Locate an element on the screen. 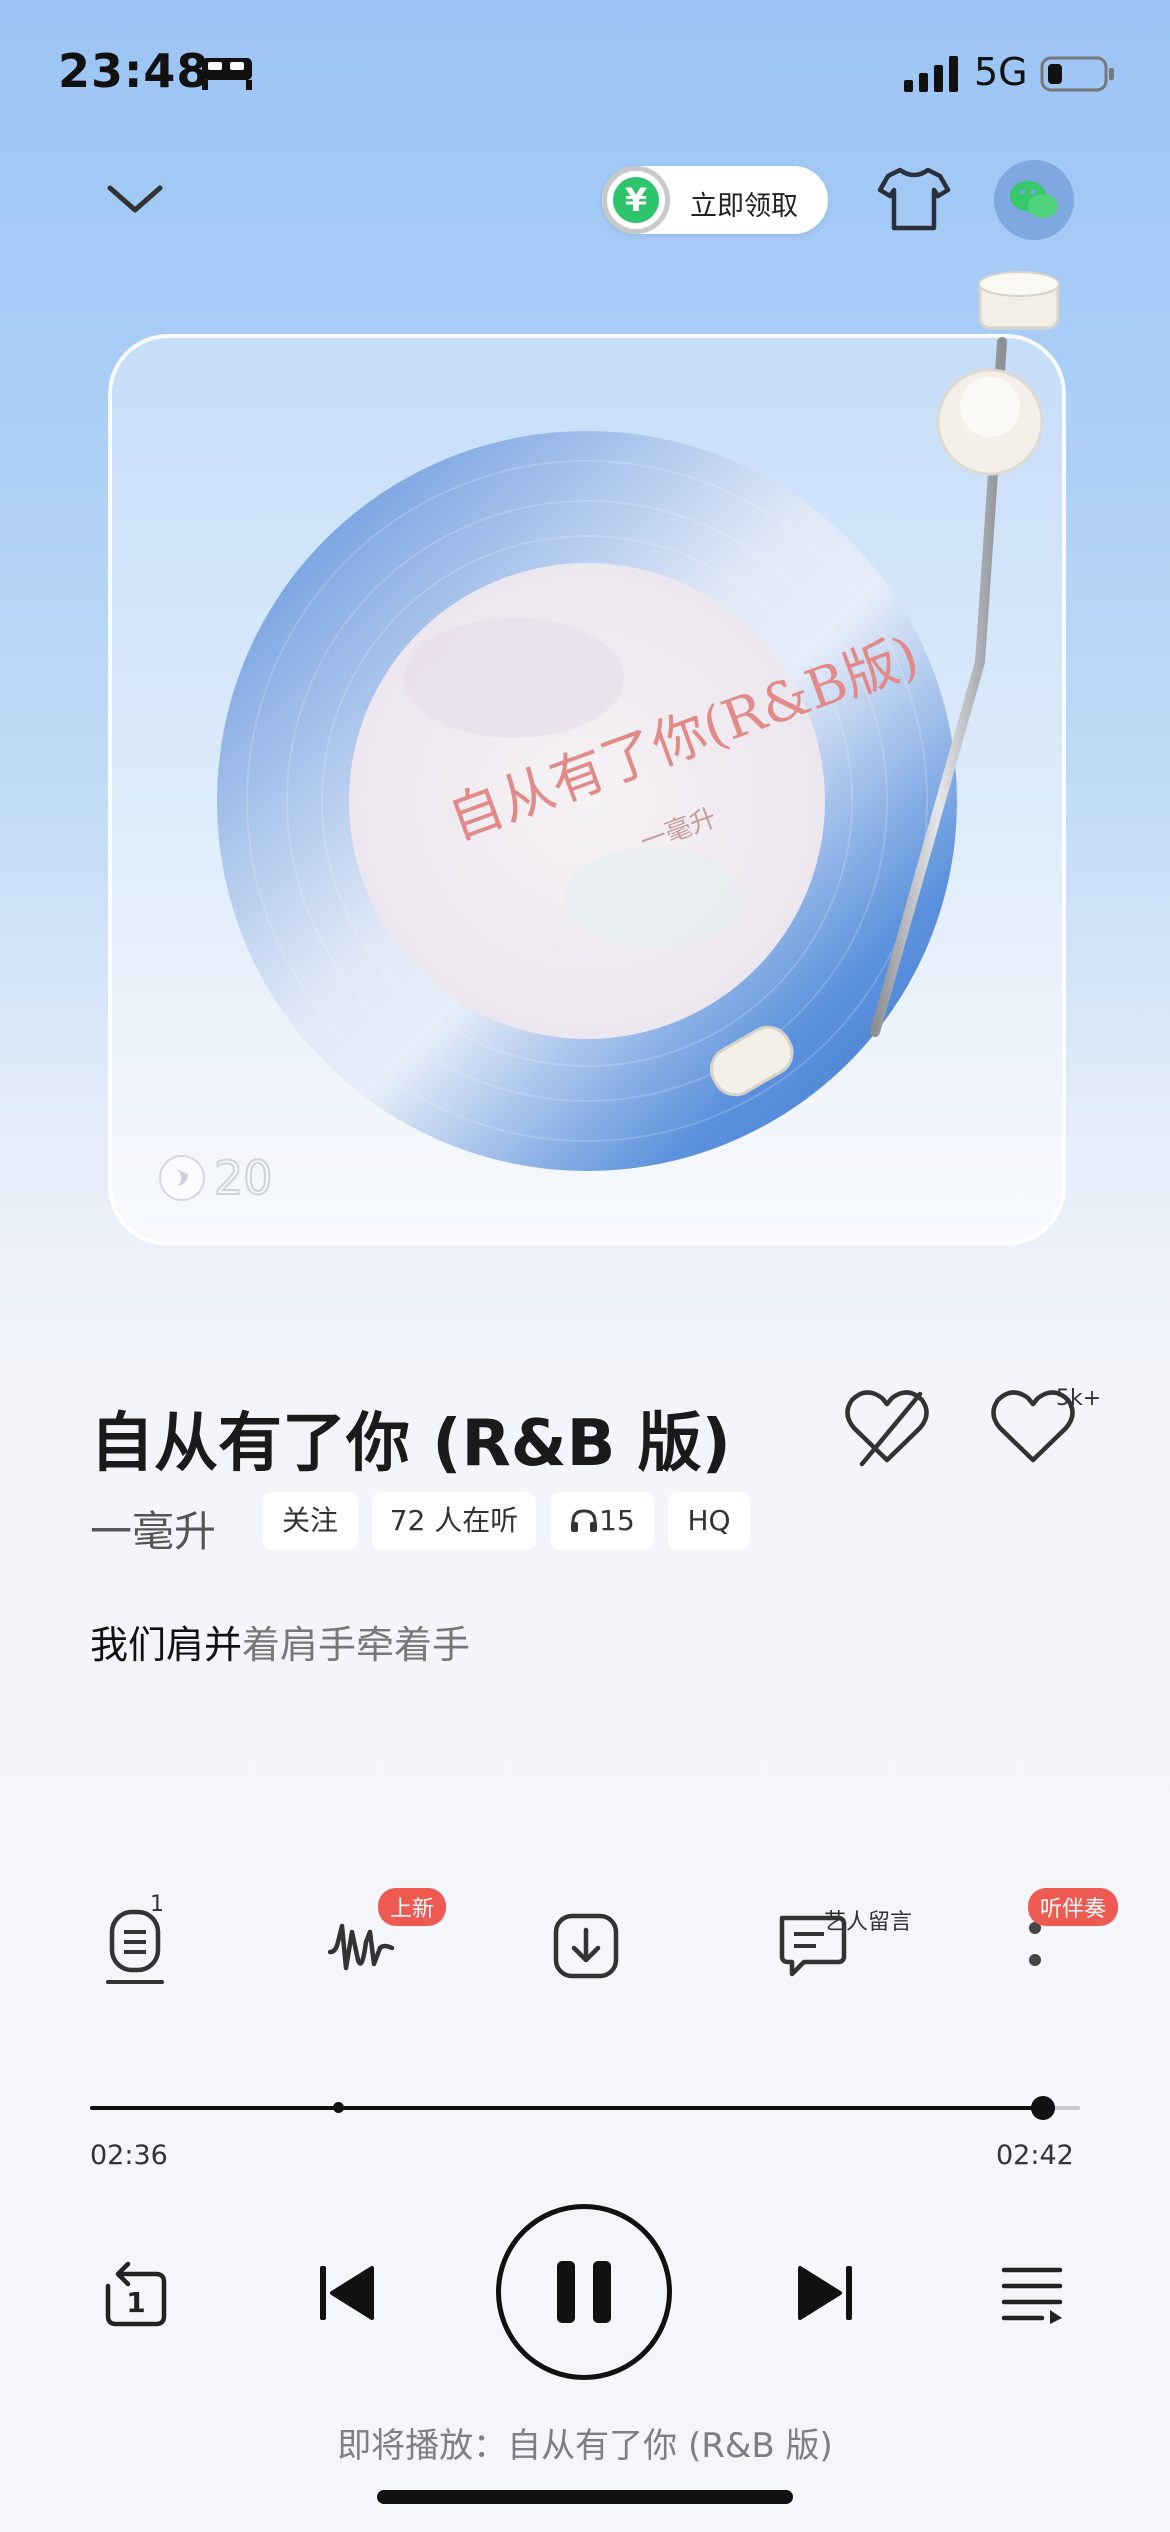  tshirt-icon is located at coordinates (914, 198).